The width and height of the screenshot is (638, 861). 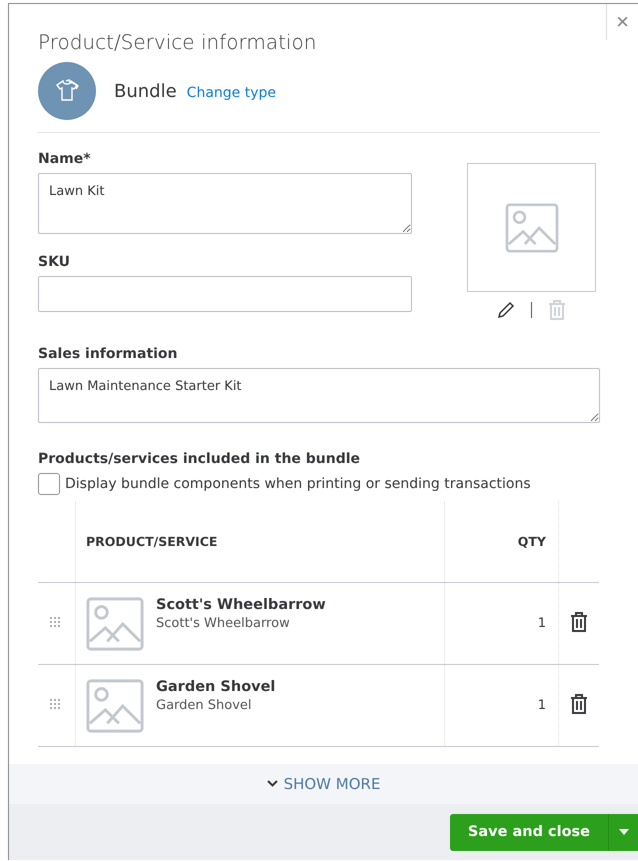 What do you see at coordinates (225, 203) in the screenshot?
I see `name-field: Lawn Kit` at bounding box center [225, 203].